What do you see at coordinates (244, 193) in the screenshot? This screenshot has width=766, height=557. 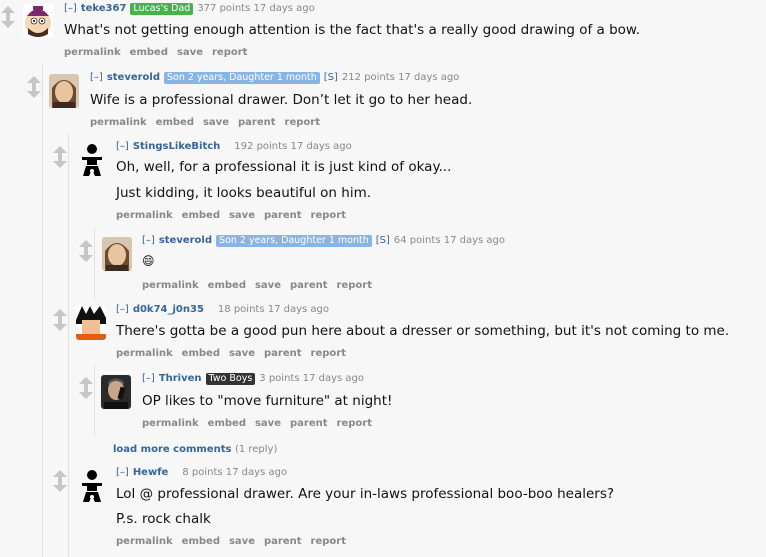 I see `comment-body: Just kidding, it looks beautiful on him.` at bounding box center [244, 193].